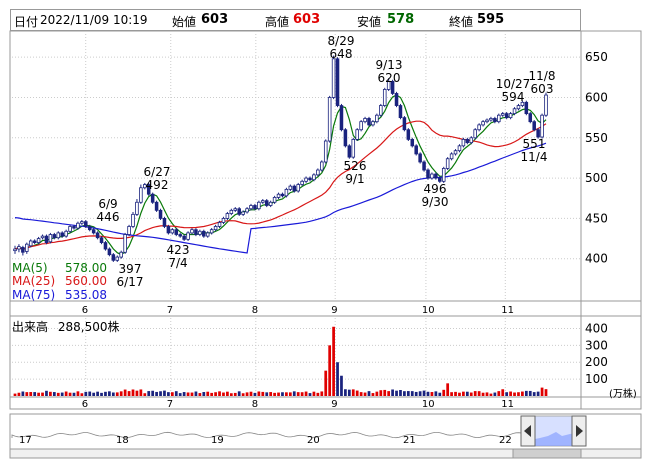 The image size is (653, 470). What do you see at coordinates (596, 178) in the screenshot?
I see `y-tick-label: 500` at bounding box center [596, 178].